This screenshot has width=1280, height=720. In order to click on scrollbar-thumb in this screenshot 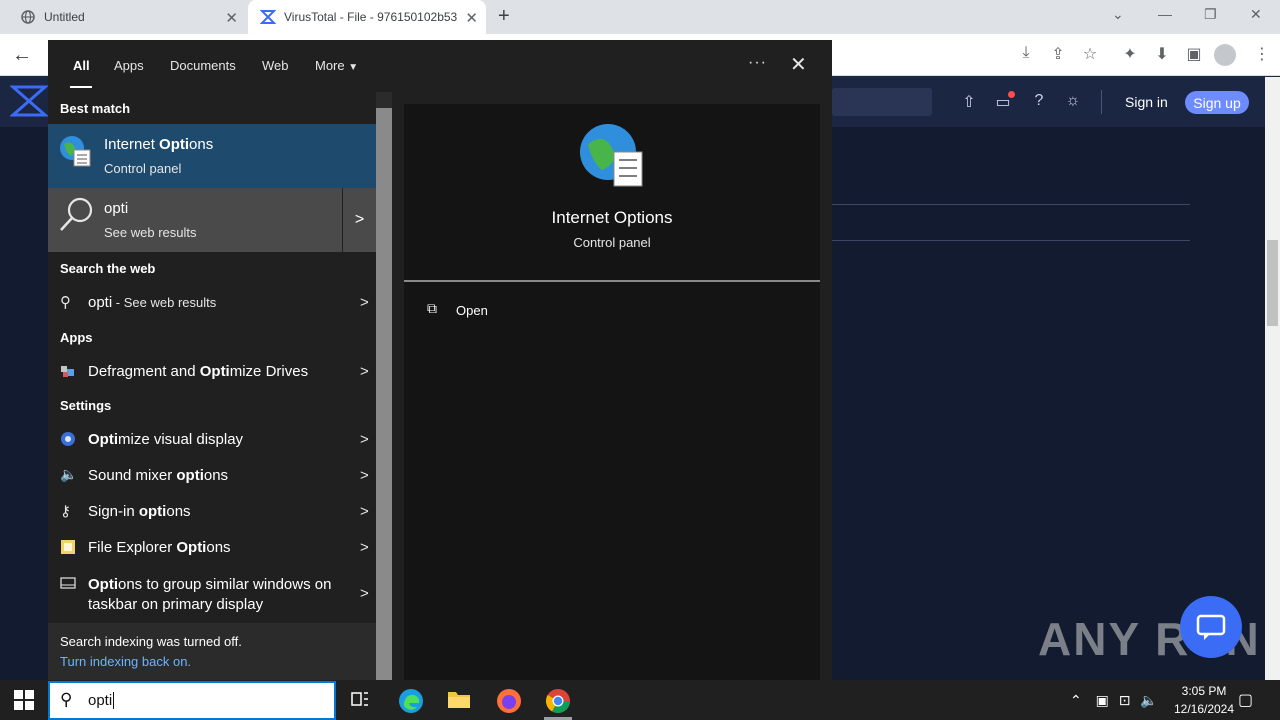, I will do `click(1272, 283)`.